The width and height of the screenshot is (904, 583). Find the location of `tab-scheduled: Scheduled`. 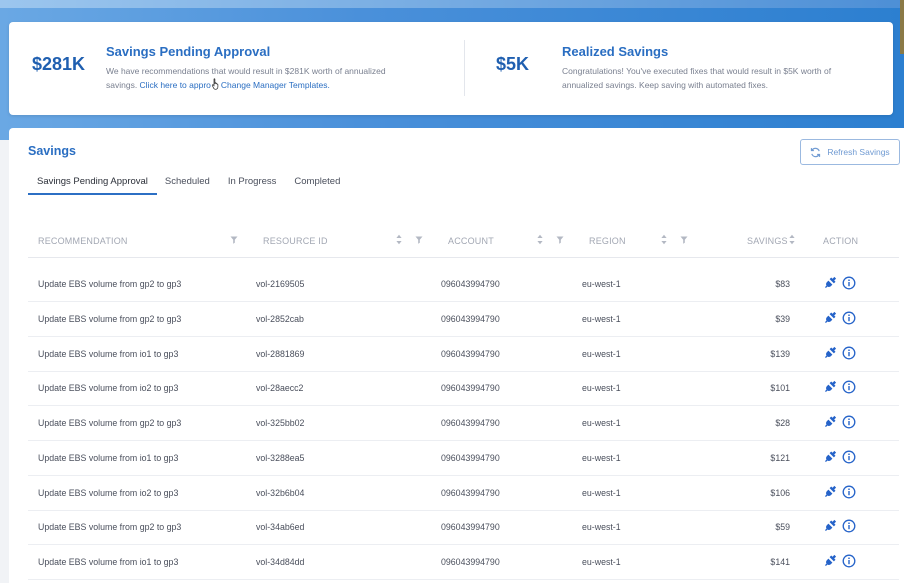

tab-scheduled: Scheduled is located at coordinates (188, 183).